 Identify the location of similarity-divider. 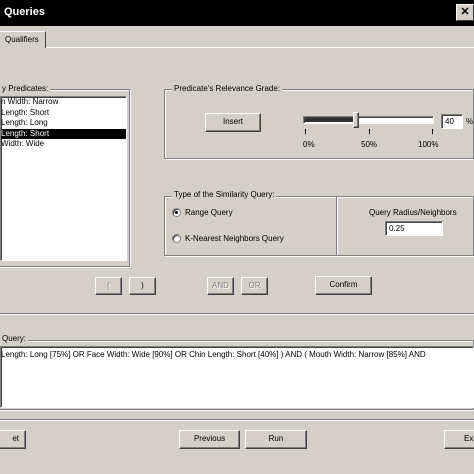
(337, 226).